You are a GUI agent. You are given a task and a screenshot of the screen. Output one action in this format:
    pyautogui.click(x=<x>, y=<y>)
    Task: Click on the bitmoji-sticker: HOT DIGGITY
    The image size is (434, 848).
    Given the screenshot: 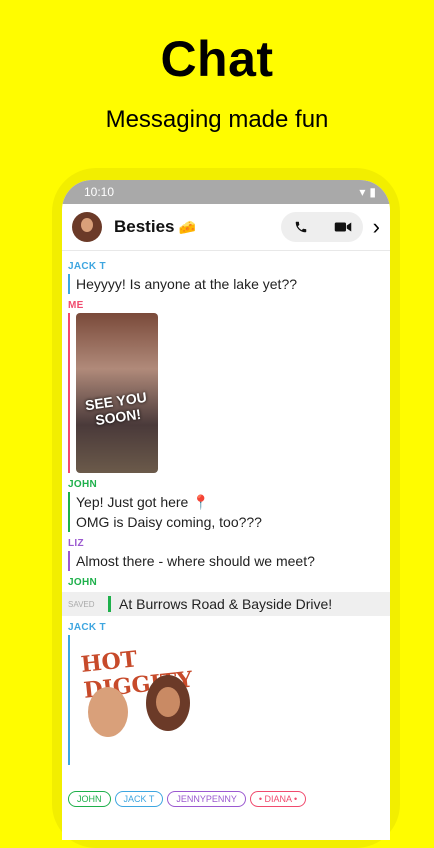 What is the action you would take?
    pyautogui.click(x=146, y=700)
    